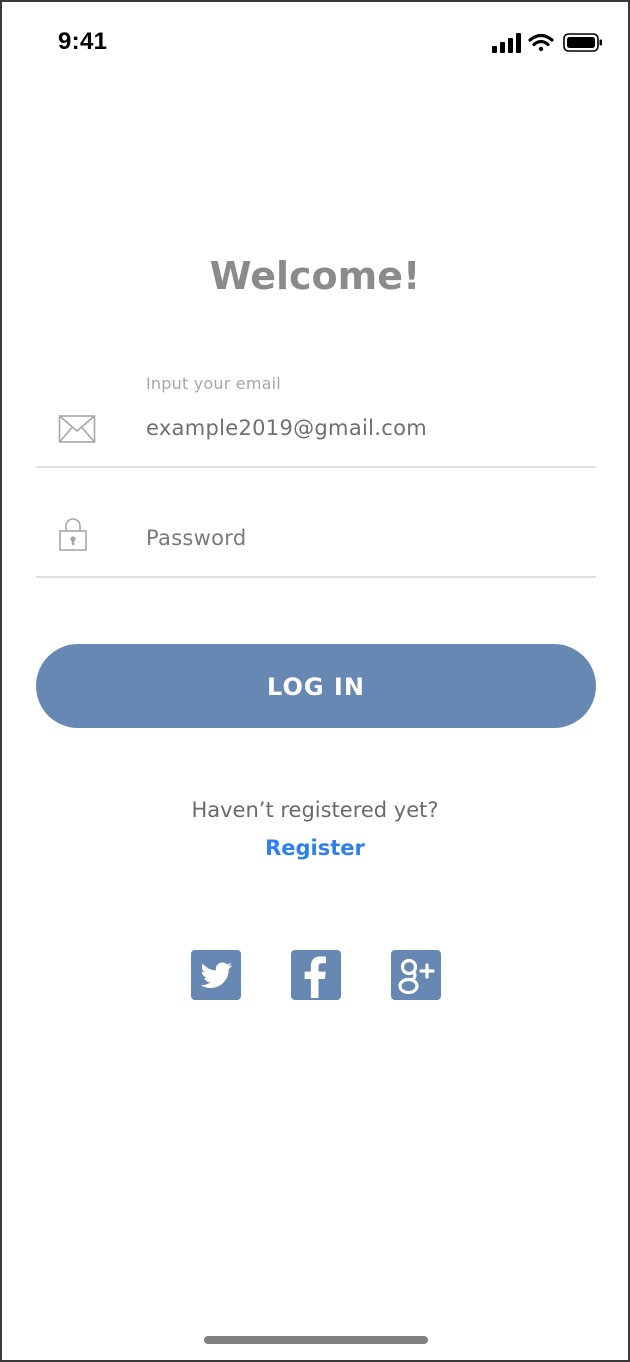  Describe the element at coordinates (316, 686) in the screenshot. I see `login-button: LOG IN` at that location.